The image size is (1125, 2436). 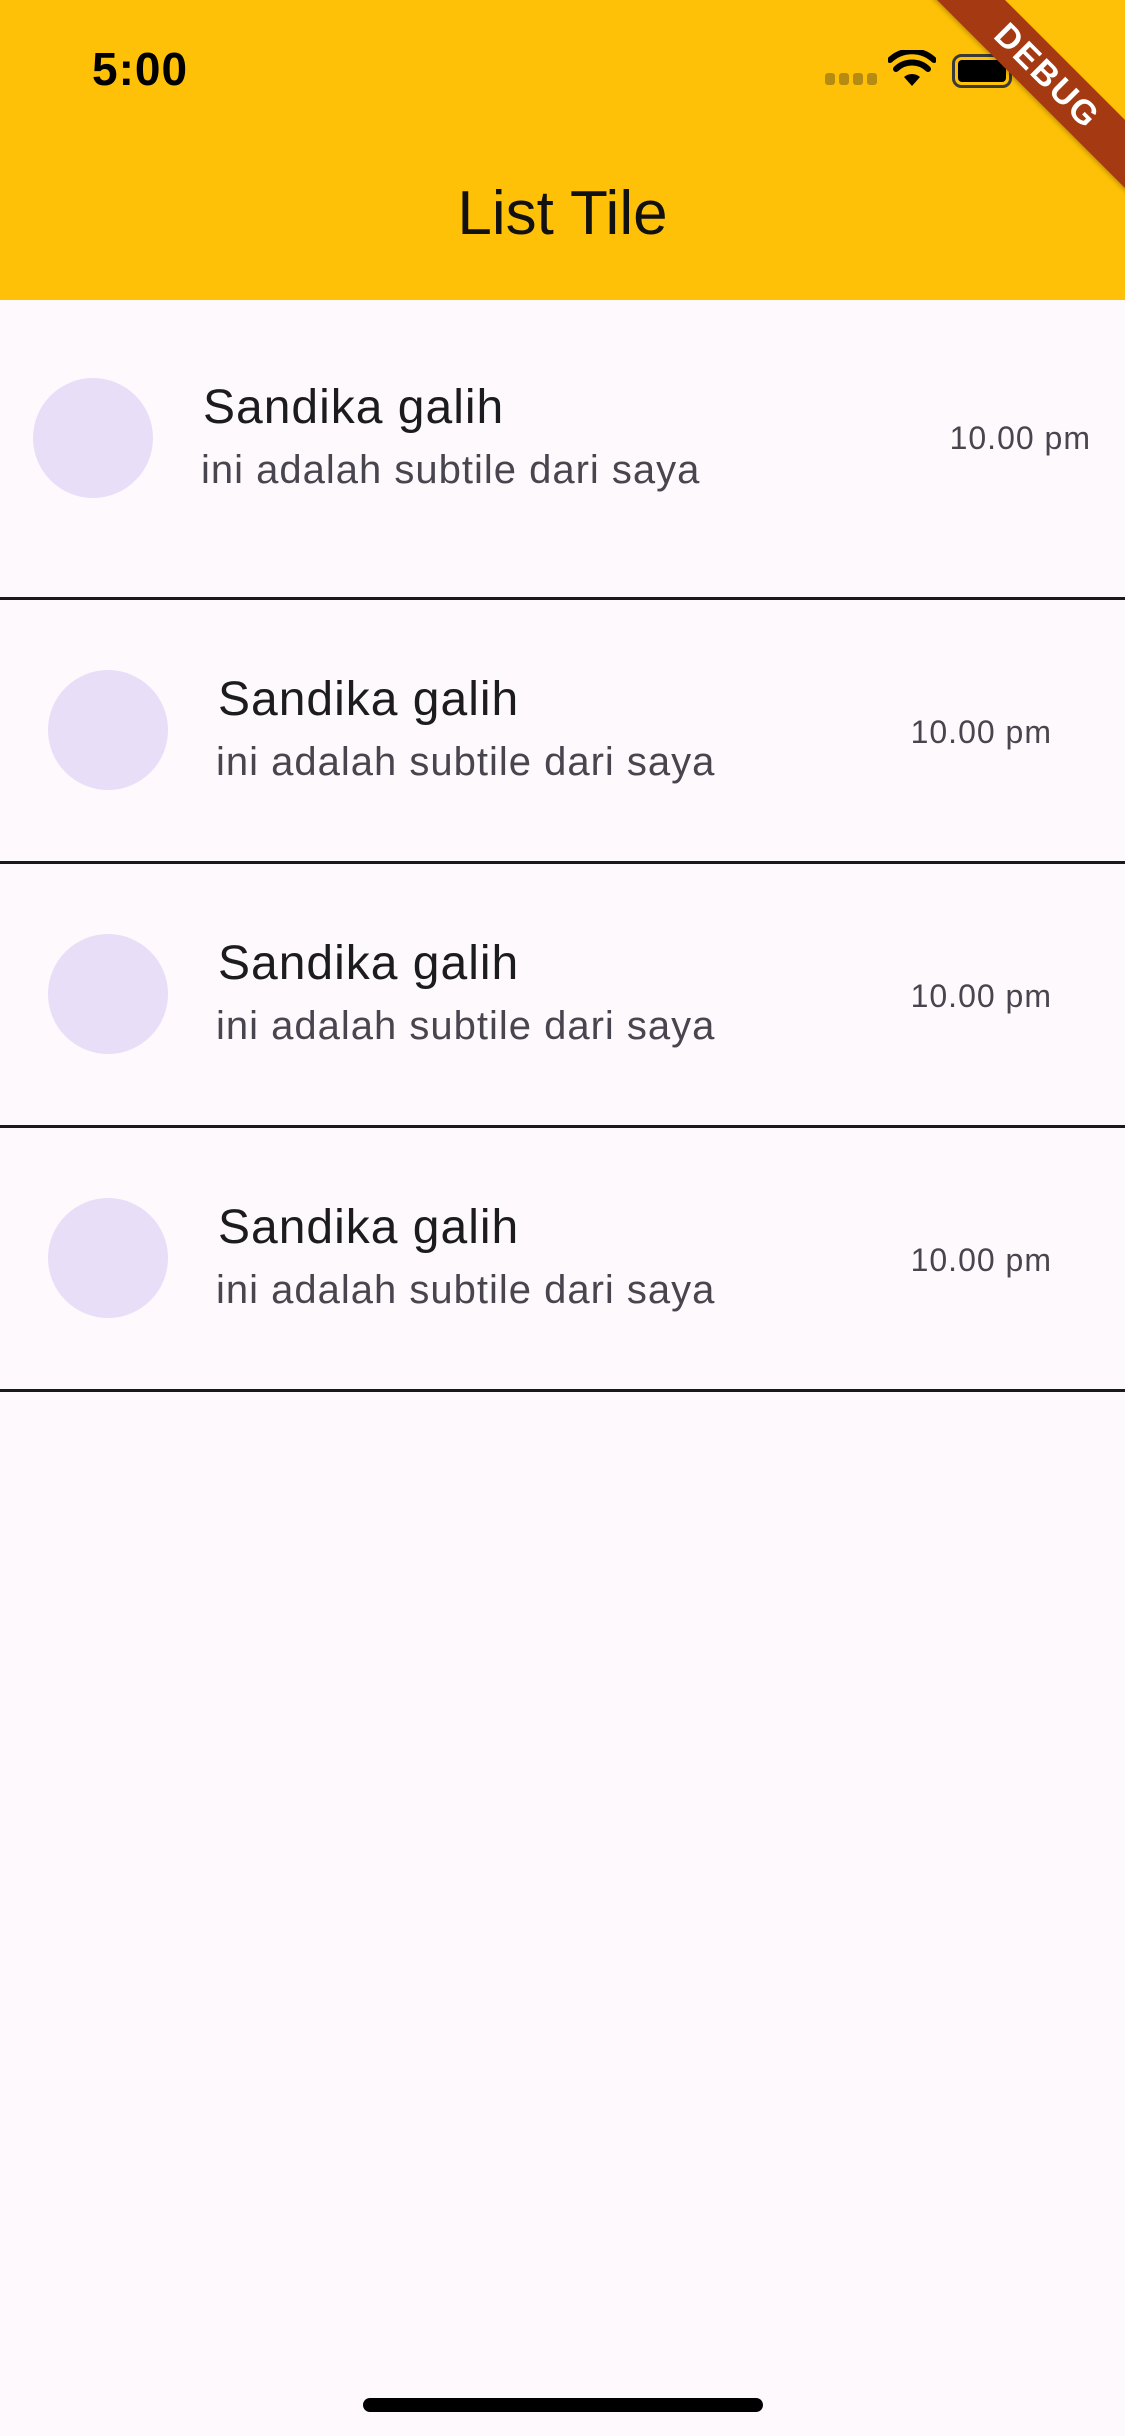 I want to click on home-indicator, so click(x=563, y=2405).